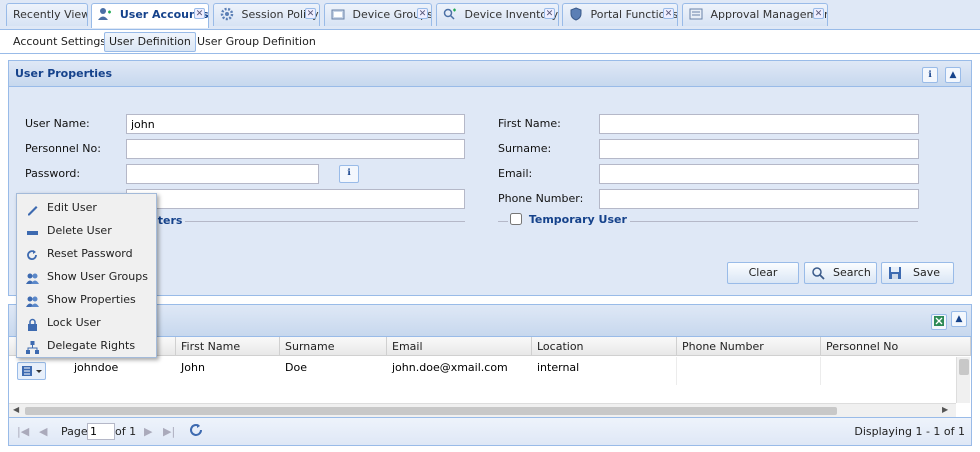 The height and width of the screenshot is (452, 980). What do you see at coordinates (72, 207) in the screenshot?
I see `menu-item-label: Edit User` at bounding box center [72, 207].